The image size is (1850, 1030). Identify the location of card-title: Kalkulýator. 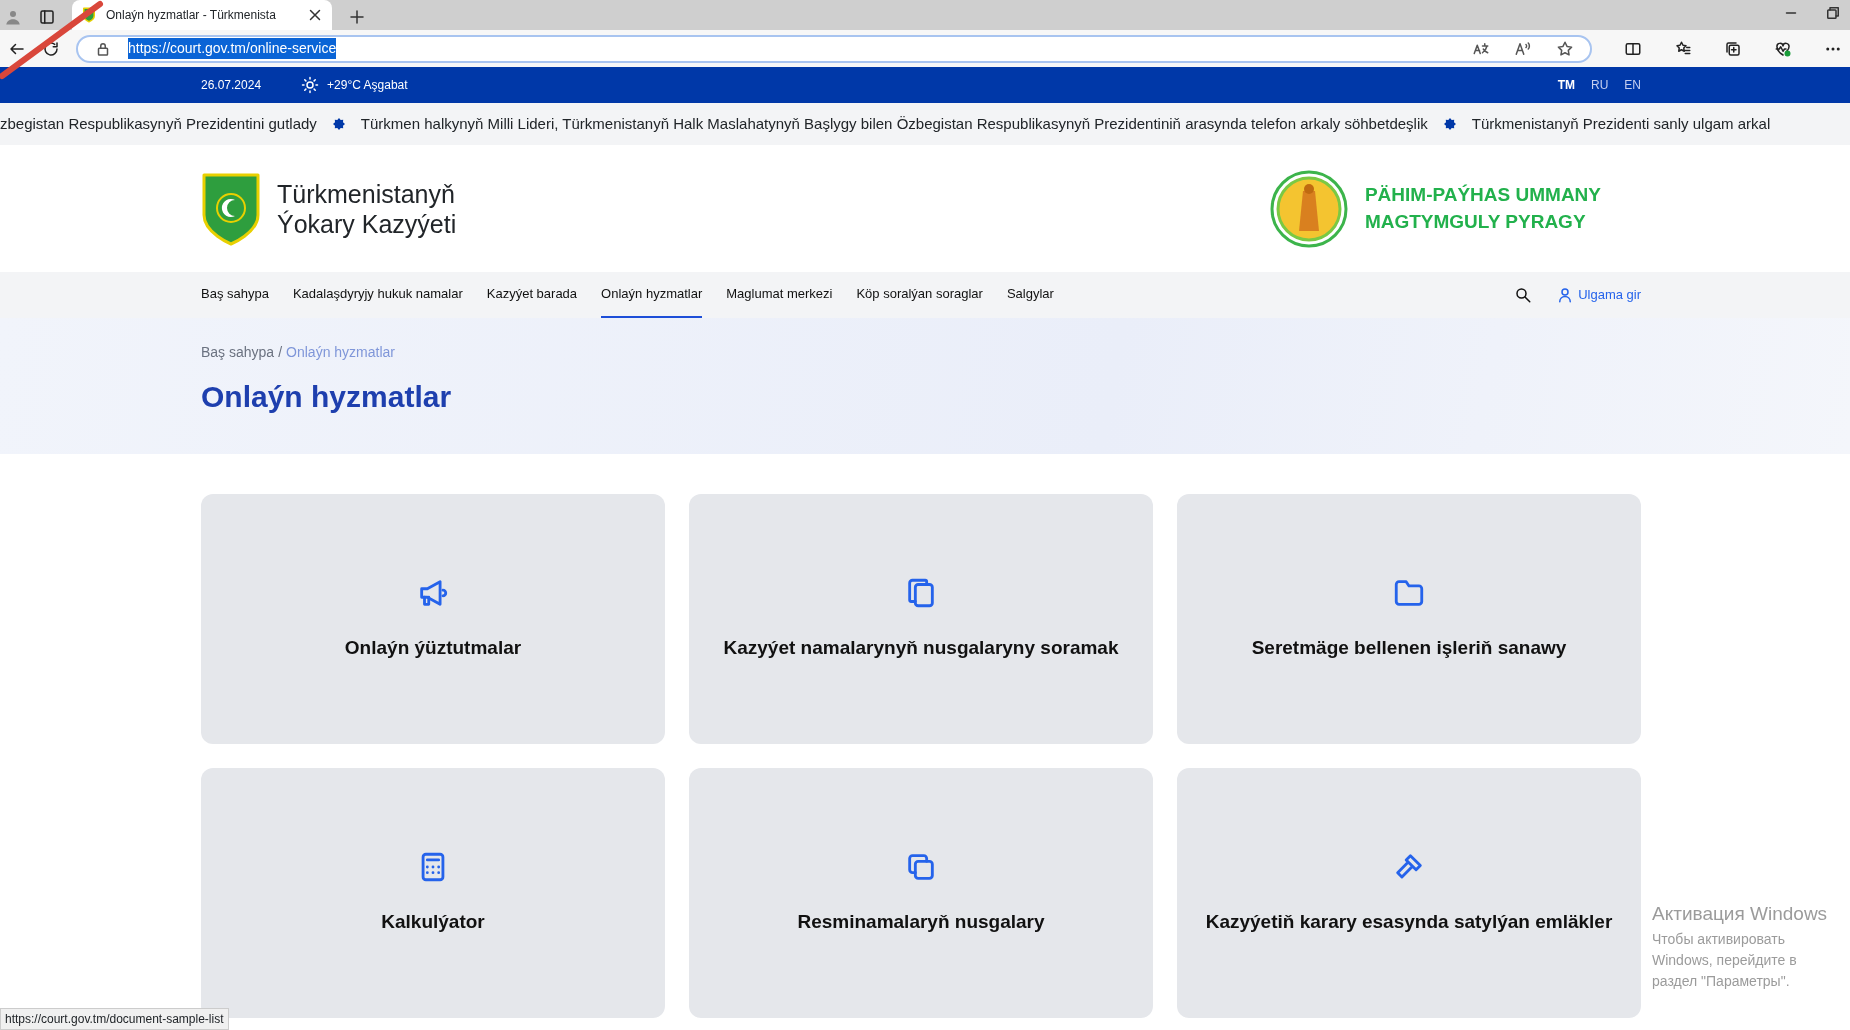
(433, 921).